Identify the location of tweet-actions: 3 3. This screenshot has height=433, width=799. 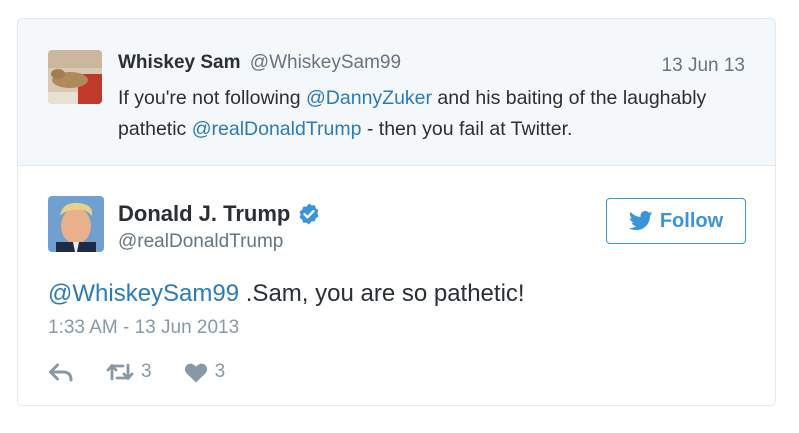
(152, 372).